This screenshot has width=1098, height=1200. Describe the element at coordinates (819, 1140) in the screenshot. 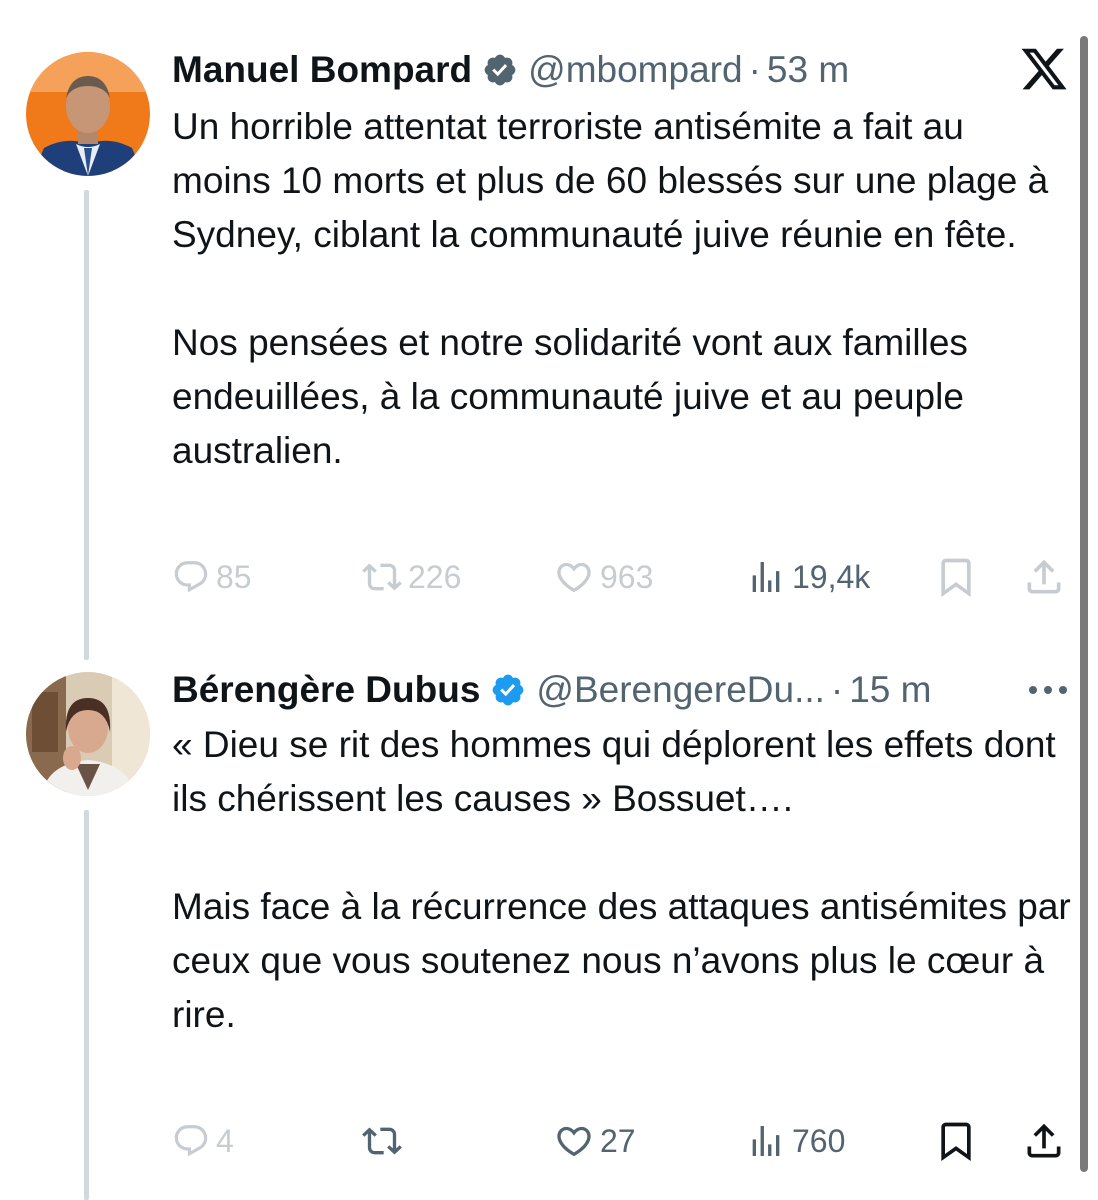

I see `views-count: 760` at that location.